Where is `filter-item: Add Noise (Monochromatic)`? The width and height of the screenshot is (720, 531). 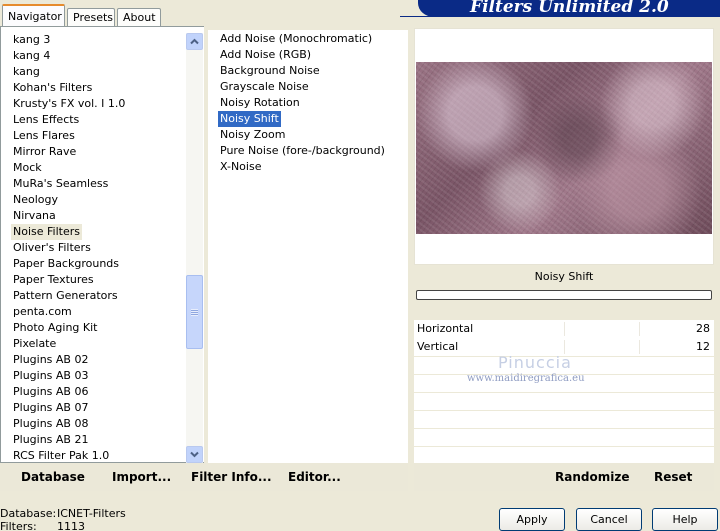 filter-item: Add Noise (Monochromatic) is located at coordinates (296, 39).